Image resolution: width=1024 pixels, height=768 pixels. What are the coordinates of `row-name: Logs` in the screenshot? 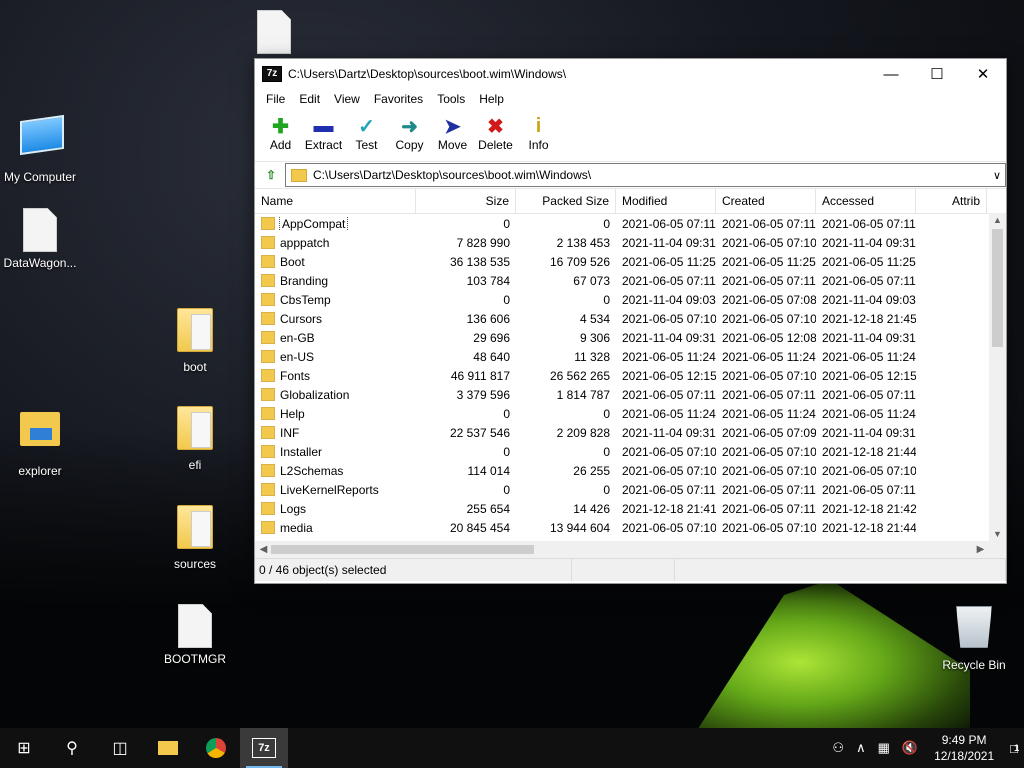 It's located at (293, 508).